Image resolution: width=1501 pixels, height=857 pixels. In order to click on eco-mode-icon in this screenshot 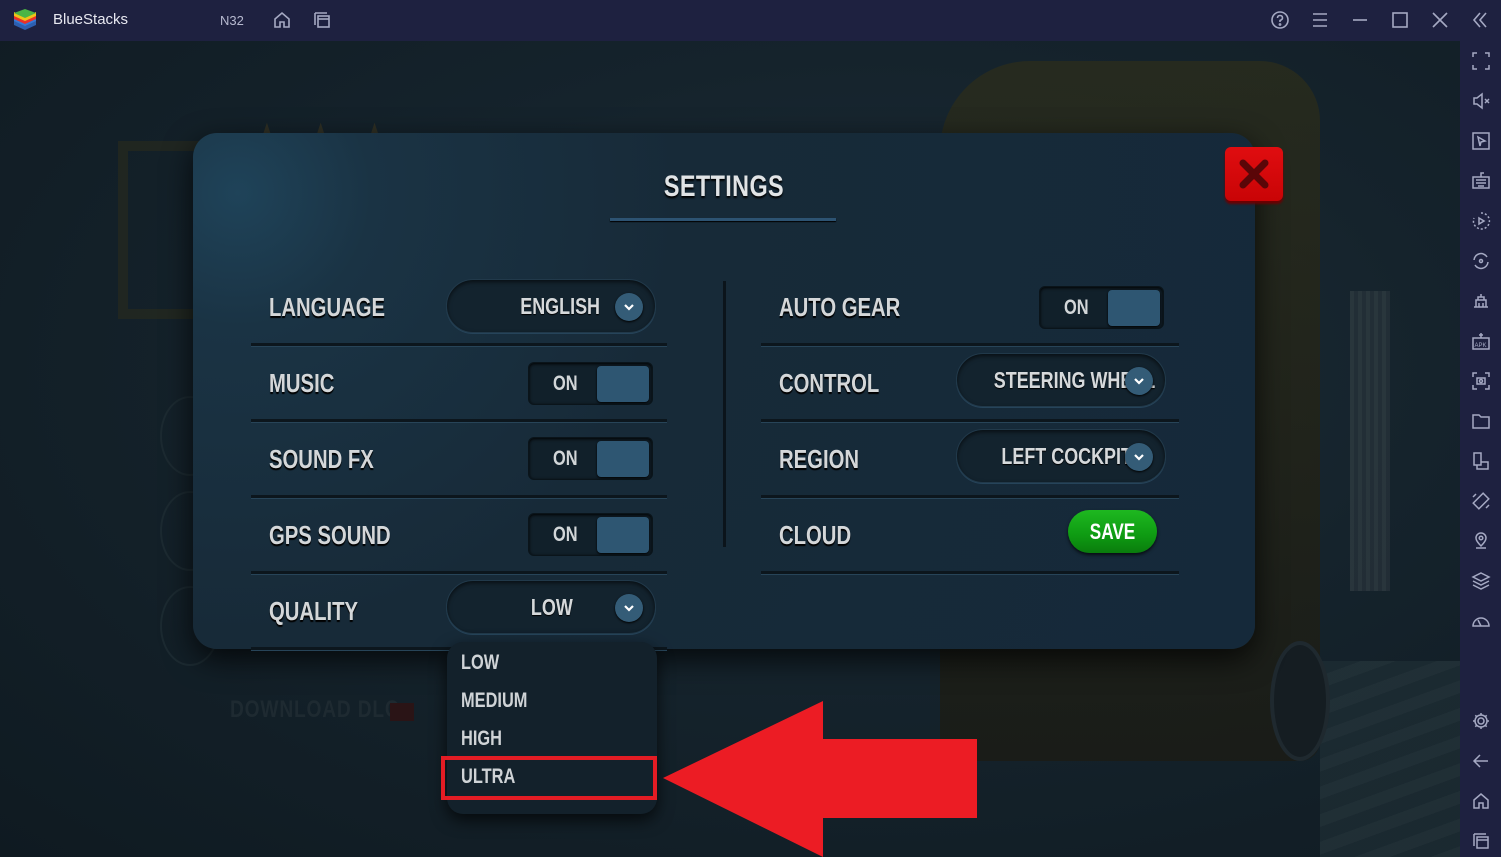, I will do `click(1481, 621)`.